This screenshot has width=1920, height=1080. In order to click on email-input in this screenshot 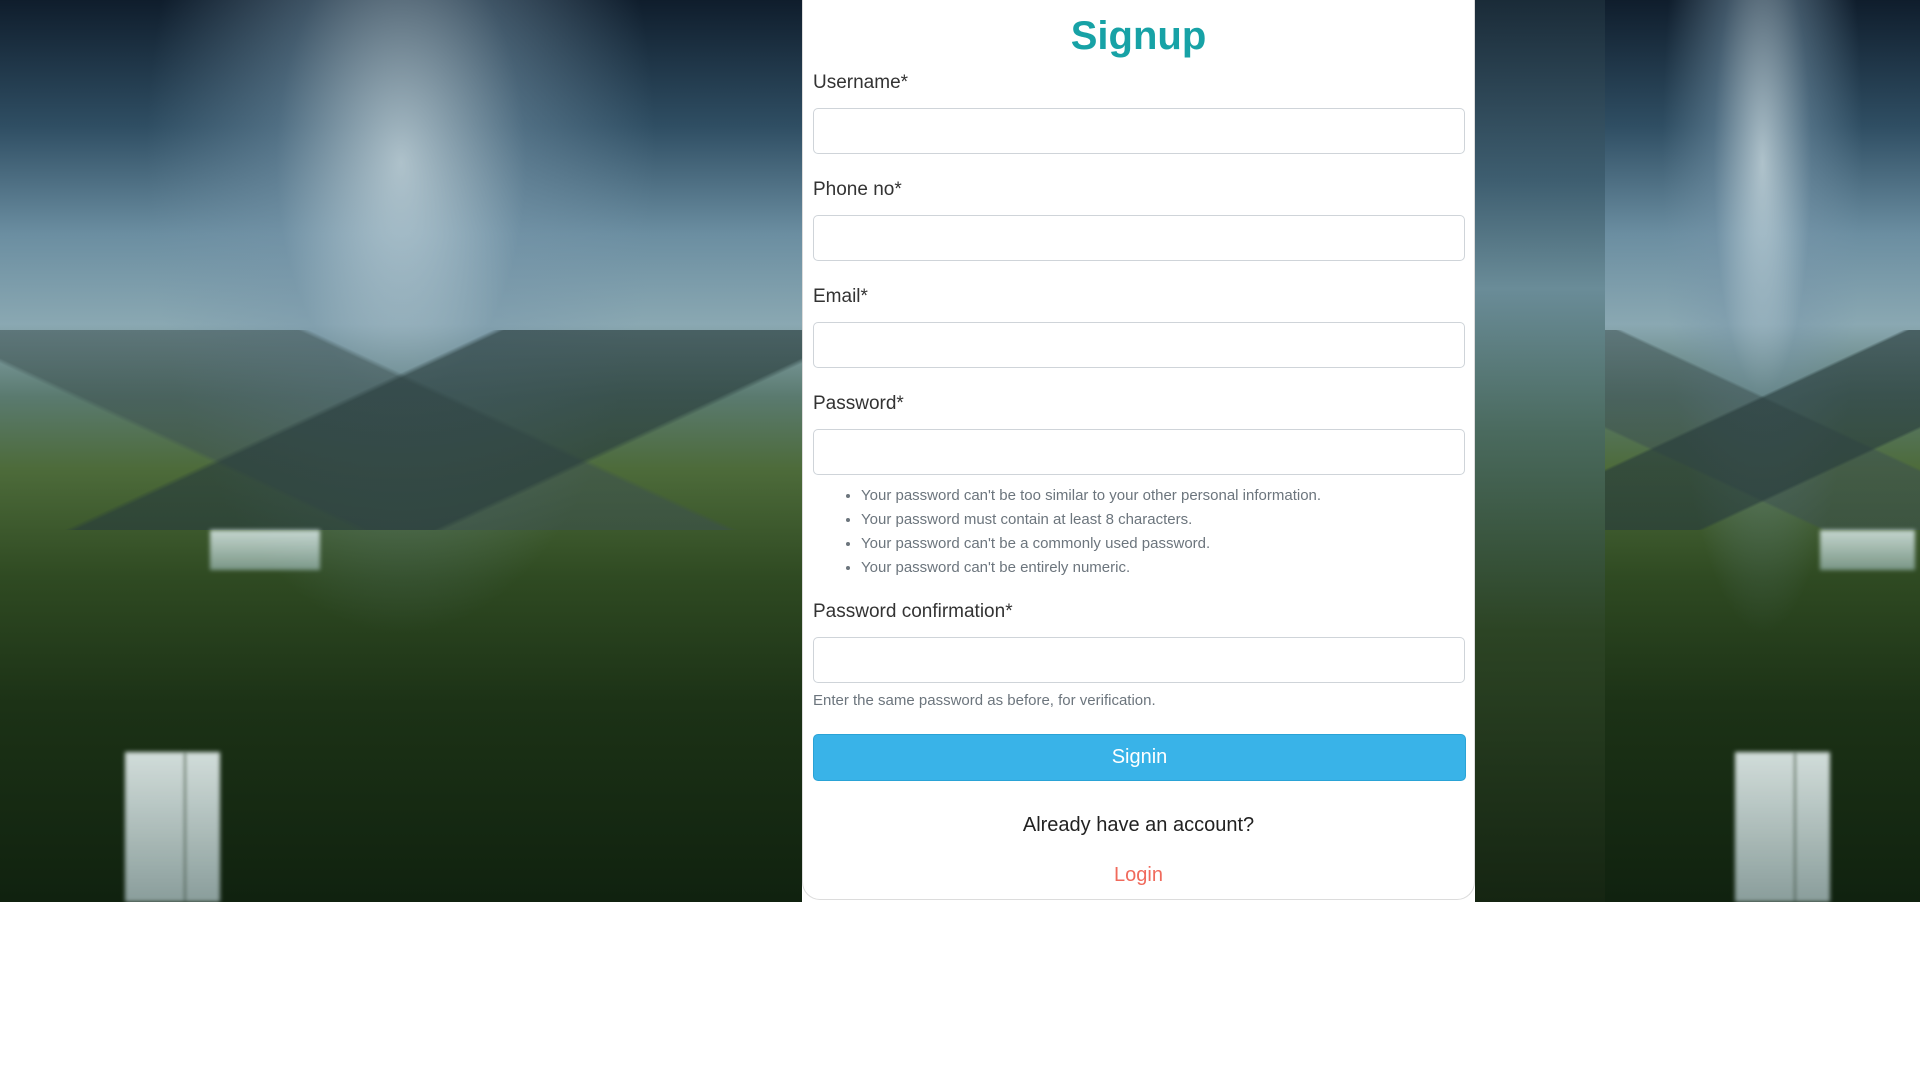, I will do `click(1139, 345)`.